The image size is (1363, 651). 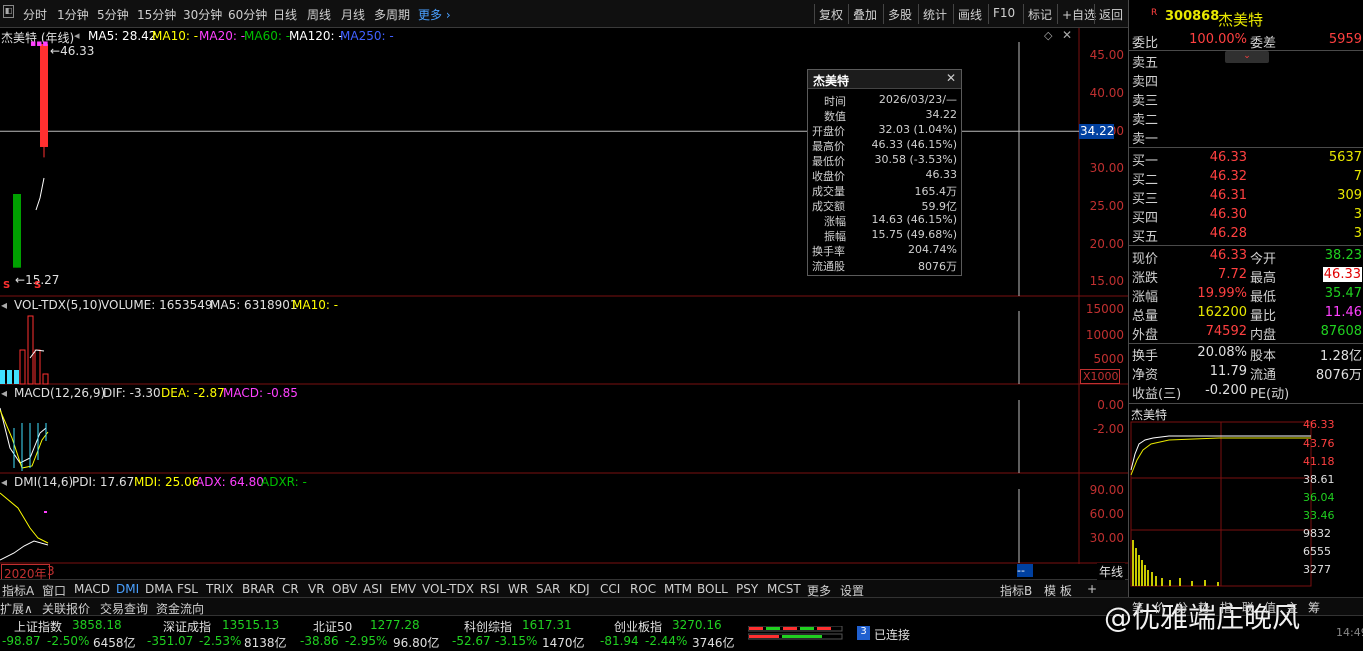 What do you see at coordinates (35, 14) in the screenshot?
I see `period-fenshi: 分时` at bounding box center [35, 14].